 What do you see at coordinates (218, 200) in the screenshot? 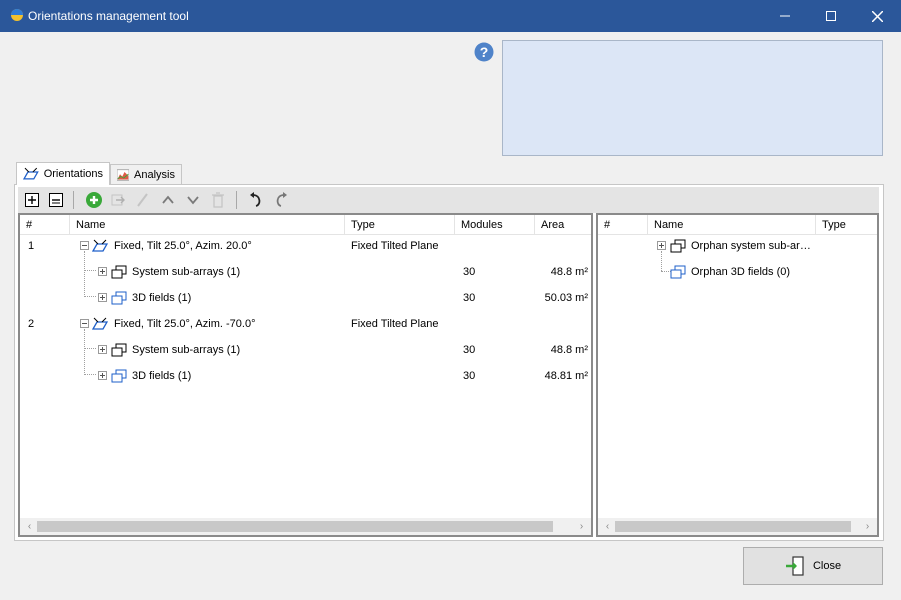
I see `delete-button` at bounding box center [218, 200].